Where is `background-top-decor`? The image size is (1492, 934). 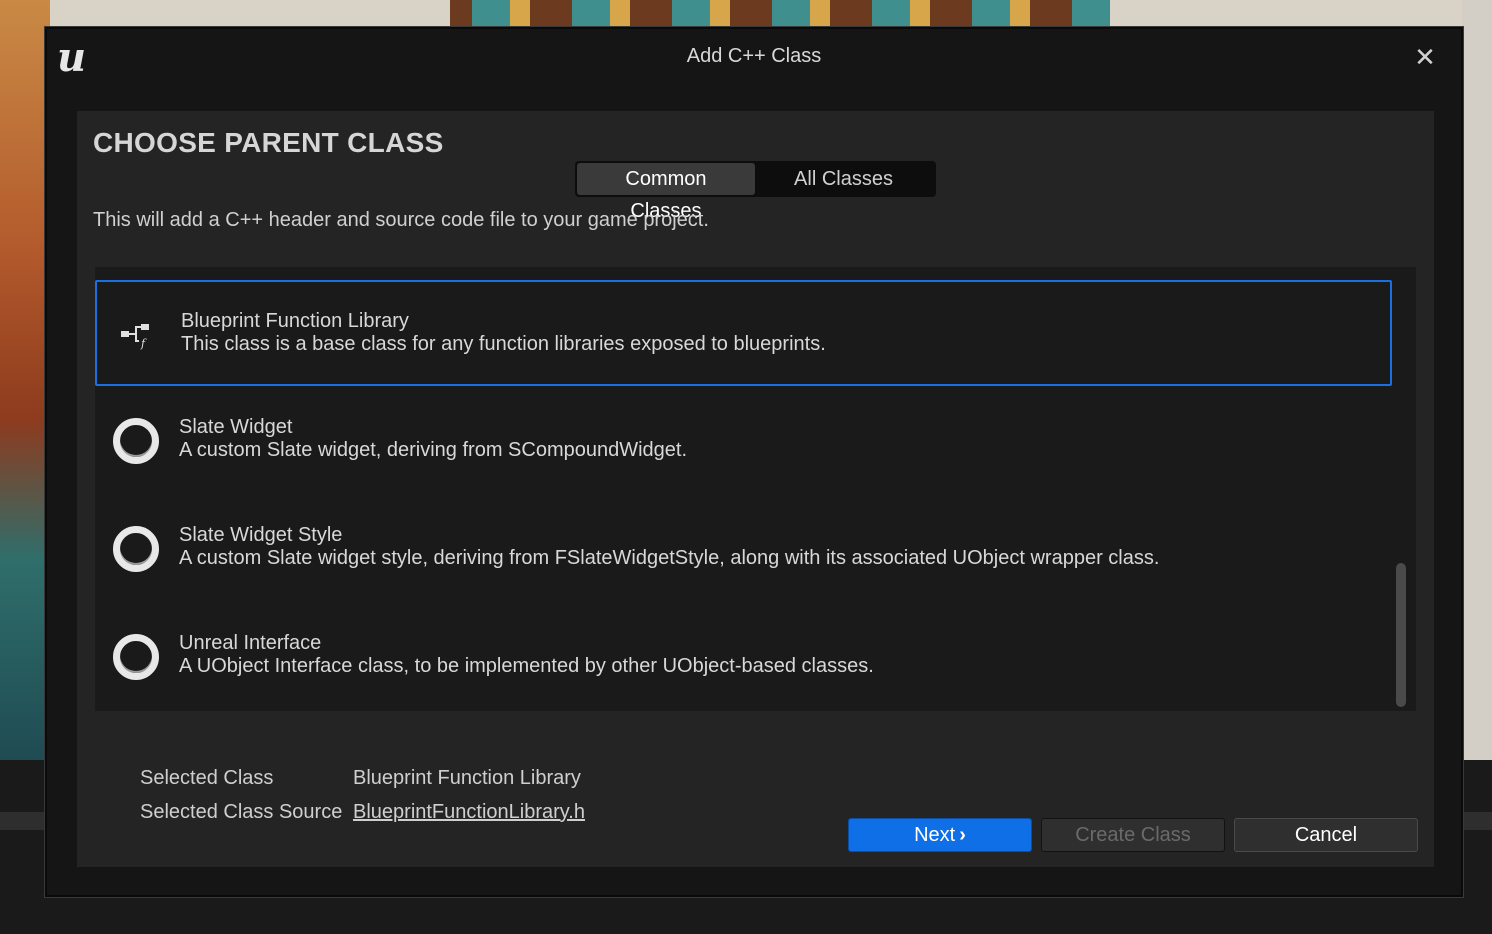 background-top-decor is located at coordinates (780, 15).